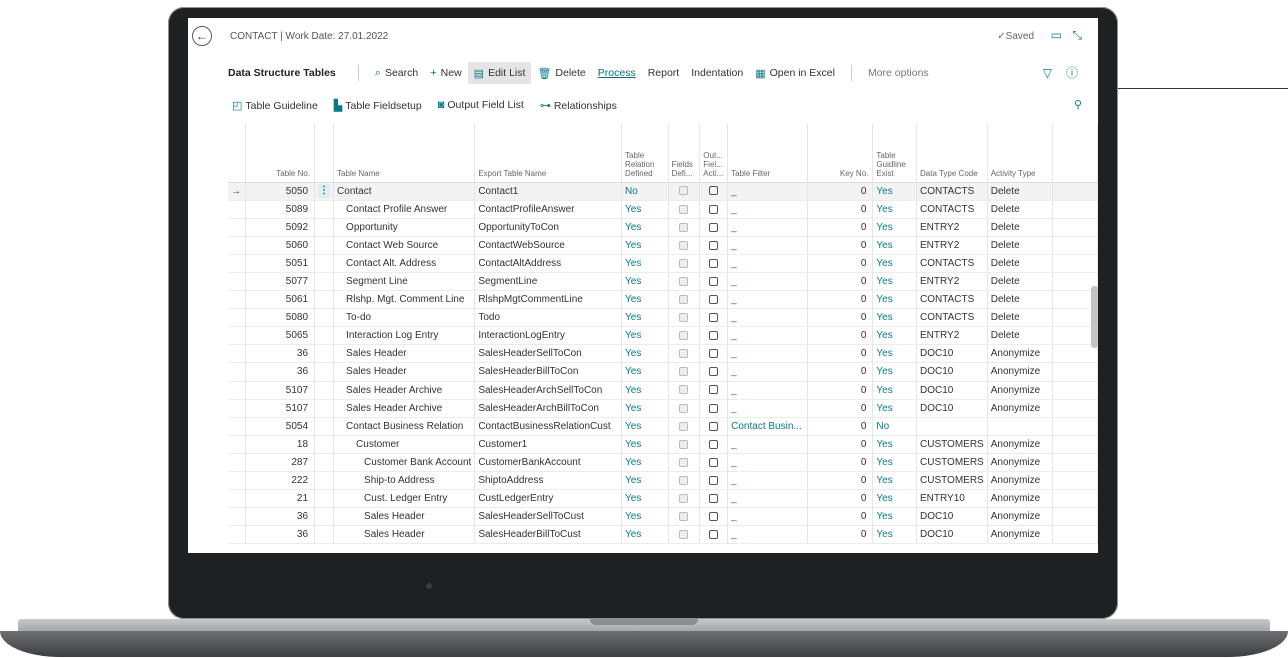 This screenshot has width=1288, height=658. What do you see at coordinates (280, 426) in the screenshot?
I see `cell-table-no: 5054` at bounding box center [280, 426].